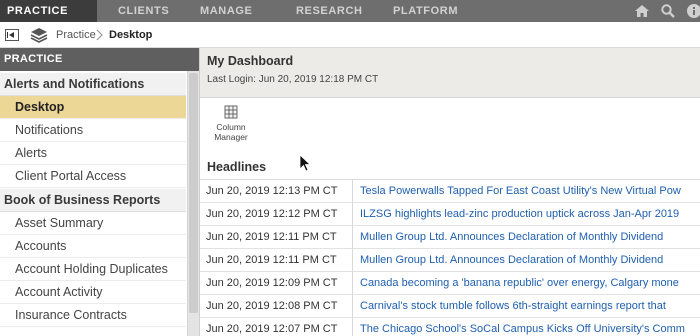  I want to click on sidebar-section-alerts: Alerts and Notifications, so click(93, 84).